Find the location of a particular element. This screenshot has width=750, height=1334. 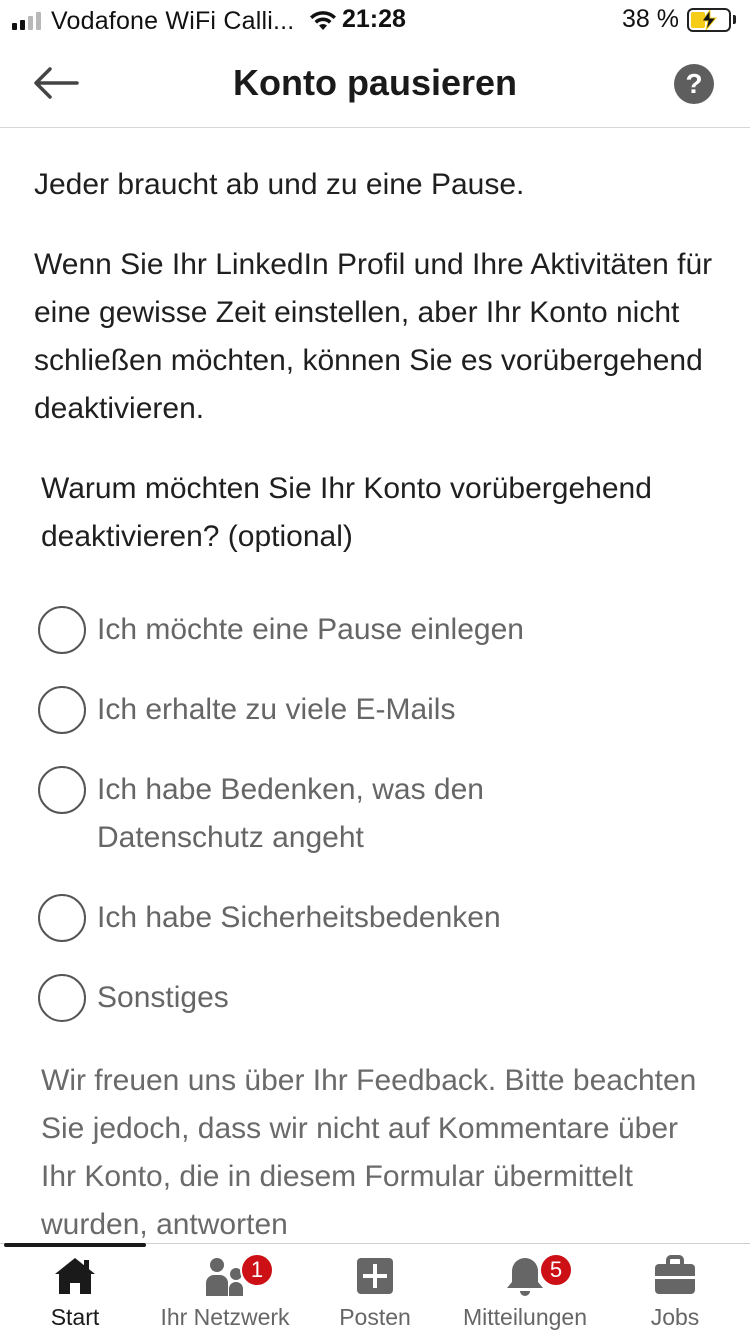

help-icon: ? is located at coordinates (694, 83).